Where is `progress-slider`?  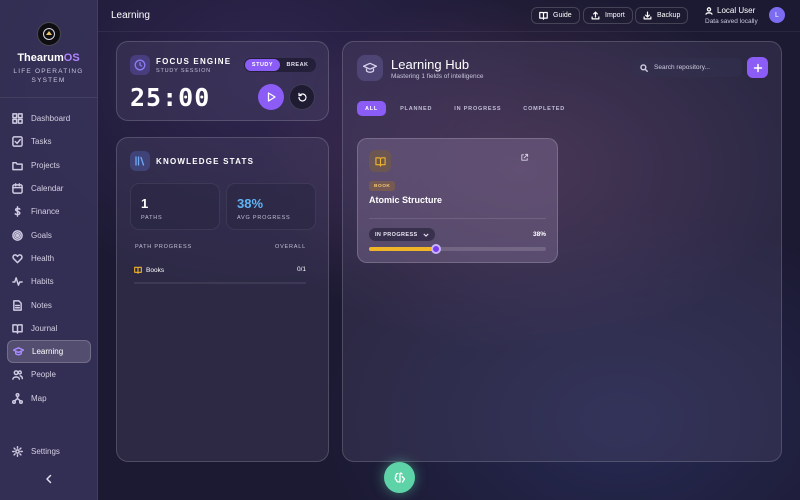
progress-slider is located at coordinates (457, 249).